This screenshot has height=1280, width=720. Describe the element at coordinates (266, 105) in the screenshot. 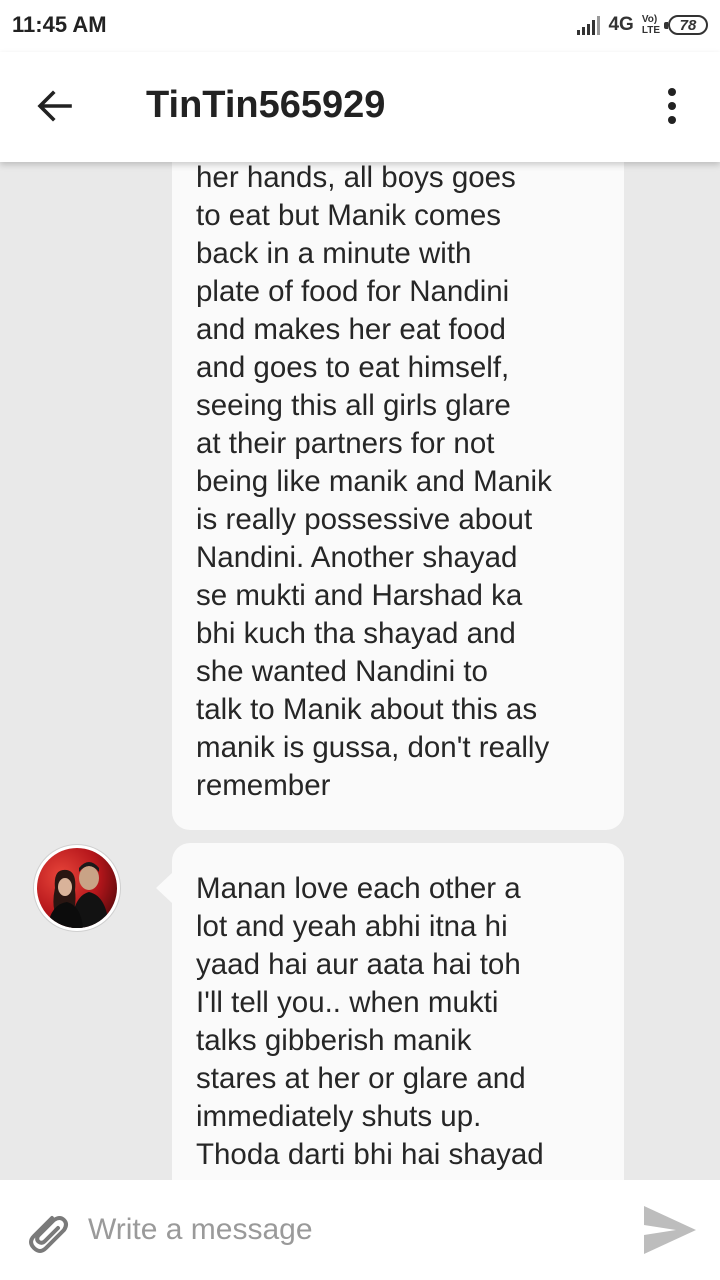

I see `conversation-title: TinTin565929` at that location.